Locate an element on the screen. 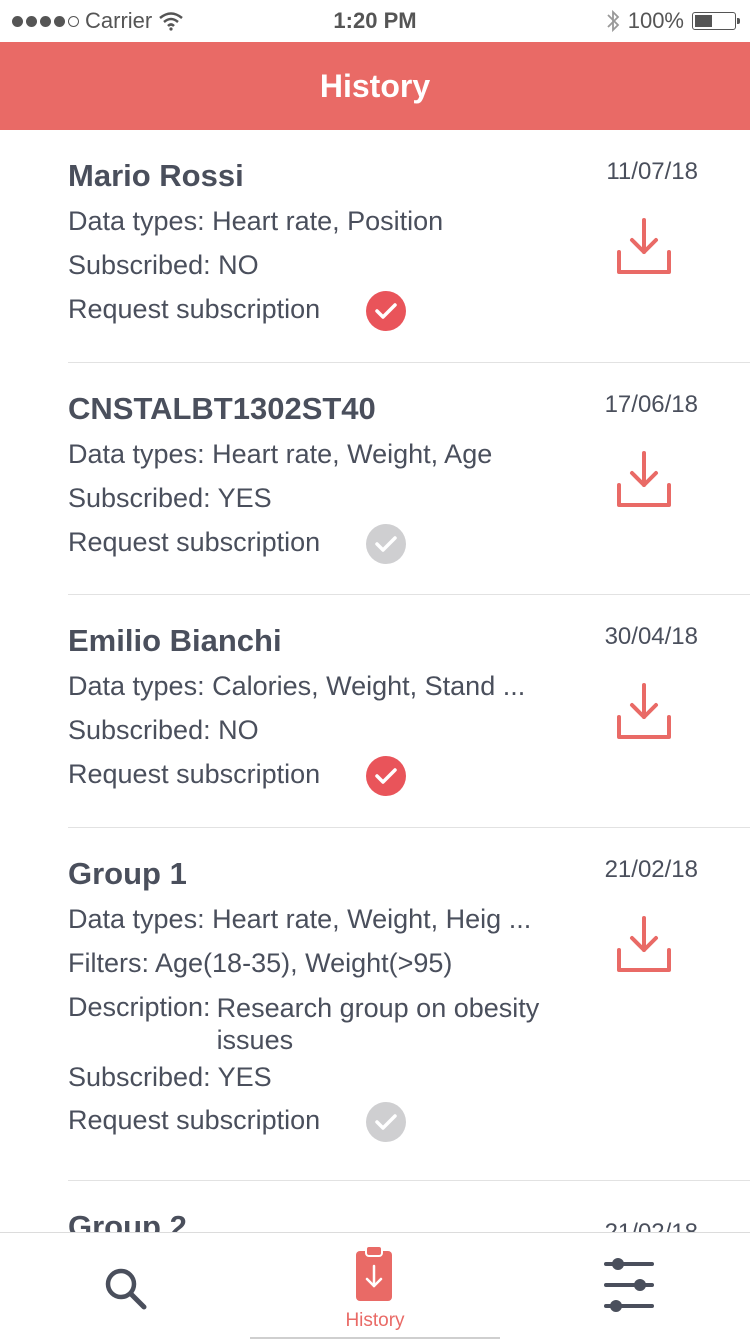 The width and height of the screenshot is (750, 1339). tab-bar: History is located at coordinates (375, 1285).